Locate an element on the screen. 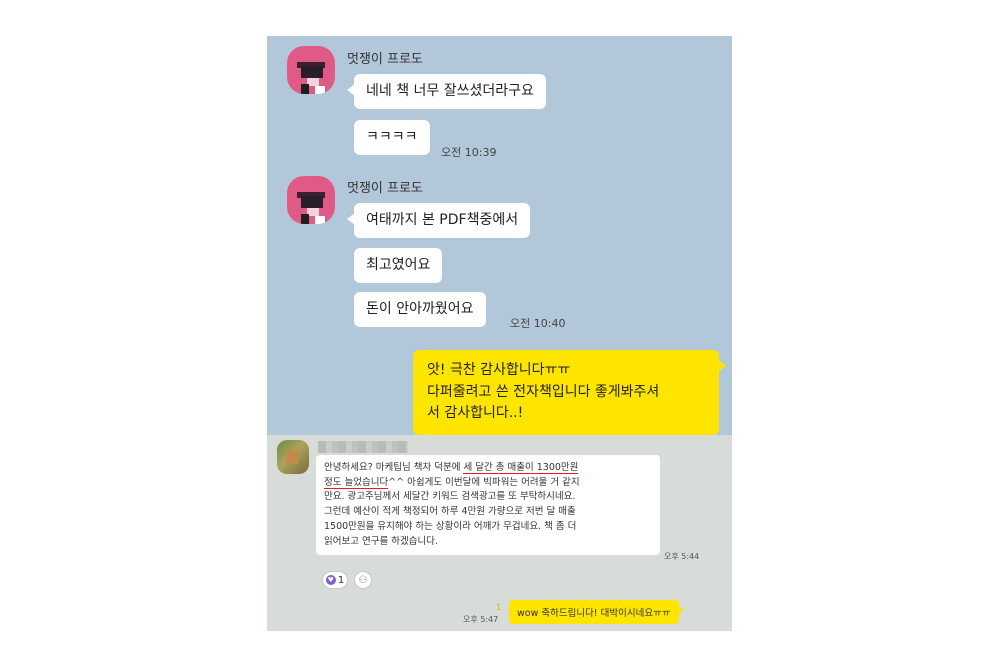  message-time: 오전 10:39 is located at coordinates (469, 152).